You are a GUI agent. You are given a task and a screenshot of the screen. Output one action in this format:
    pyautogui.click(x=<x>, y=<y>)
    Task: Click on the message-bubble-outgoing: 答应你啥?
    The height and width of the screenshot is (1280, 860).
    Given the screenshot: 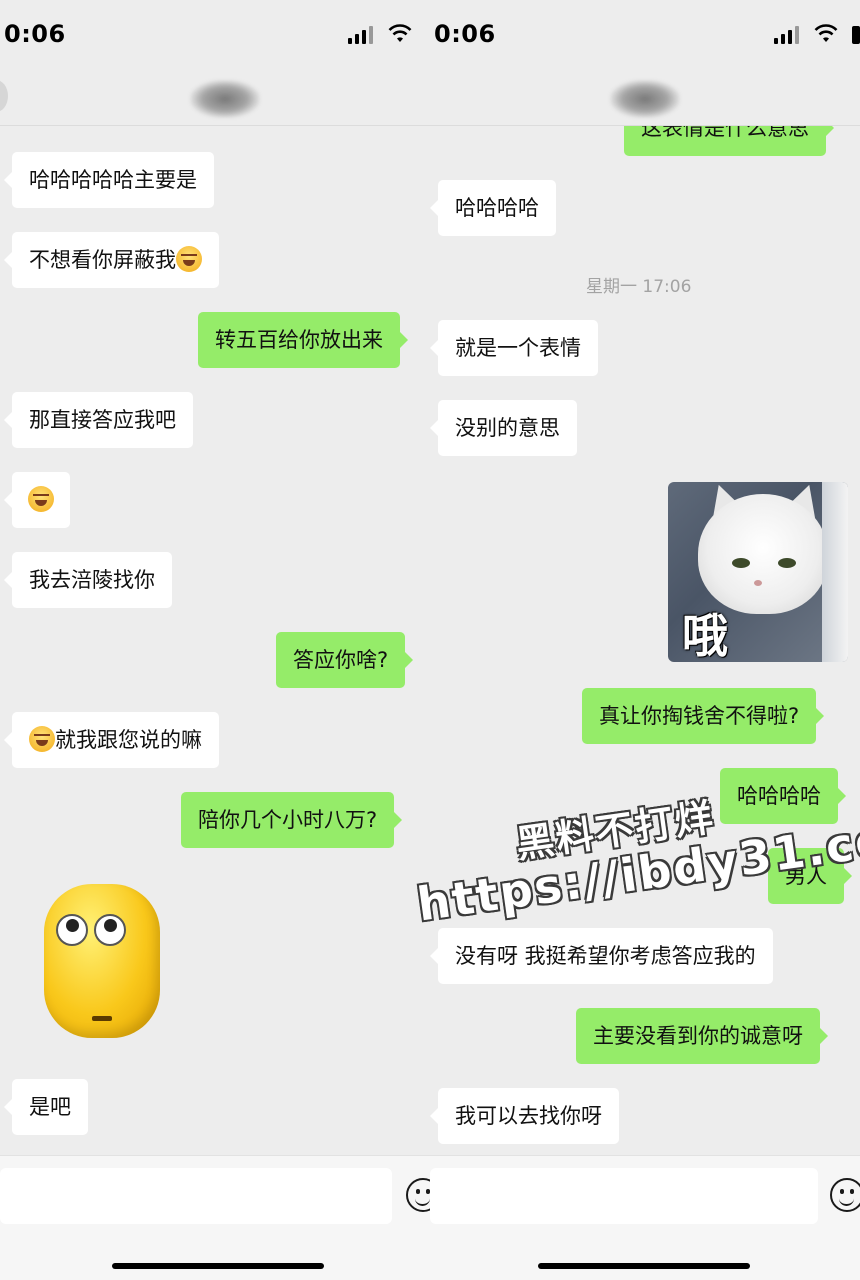 What is the action you would take?
    pyautogui.click(x=345, y=660)
    